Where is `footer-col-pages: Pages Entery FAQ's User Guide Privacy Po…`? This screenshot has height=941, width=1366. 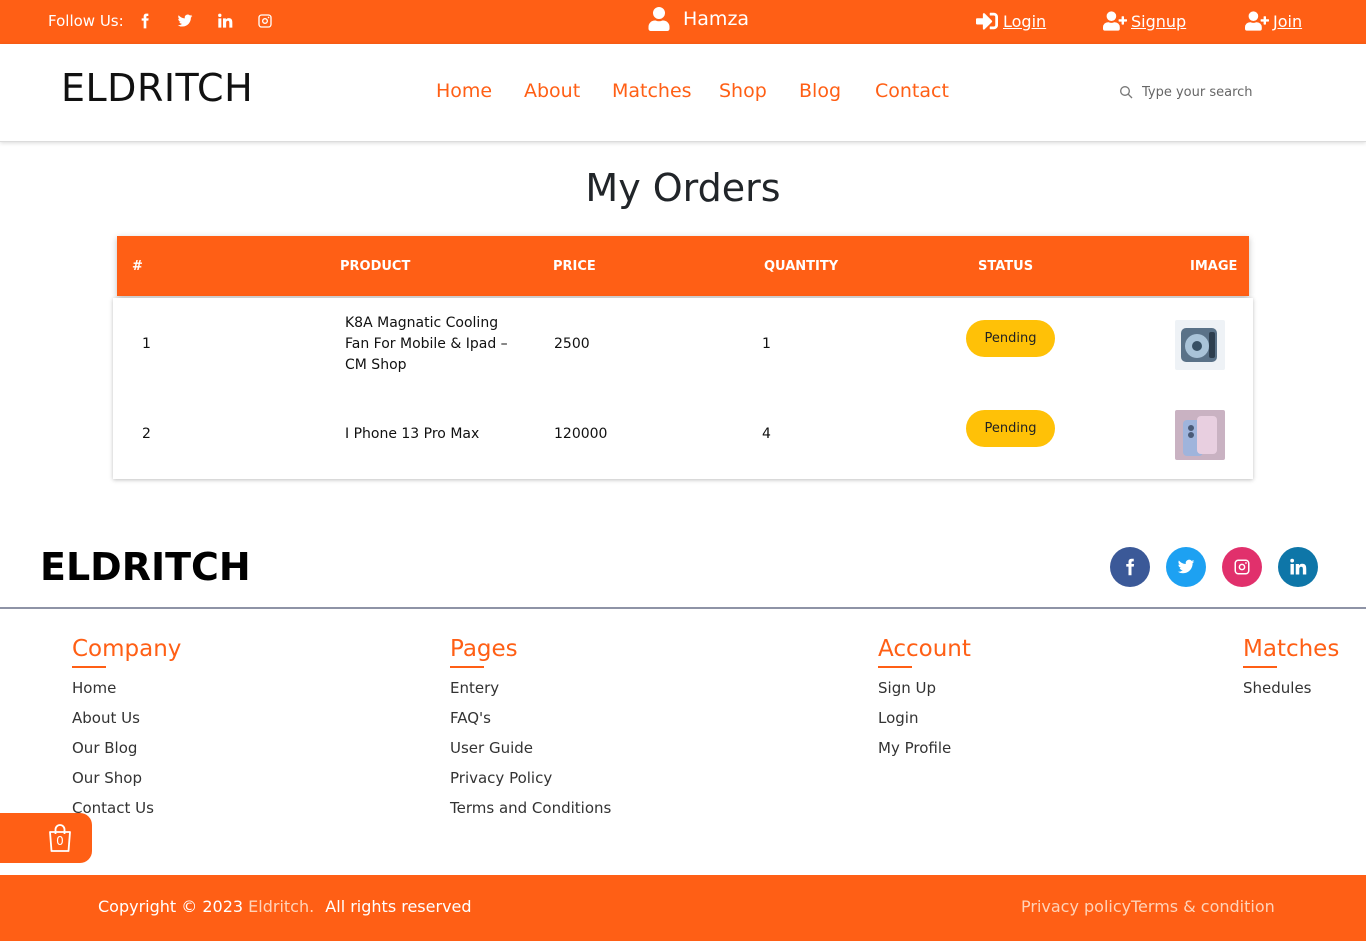
footer-col-pages: Pages Entery FAQ's User Guide Privacy Po… is located at coordinates (530, 732).